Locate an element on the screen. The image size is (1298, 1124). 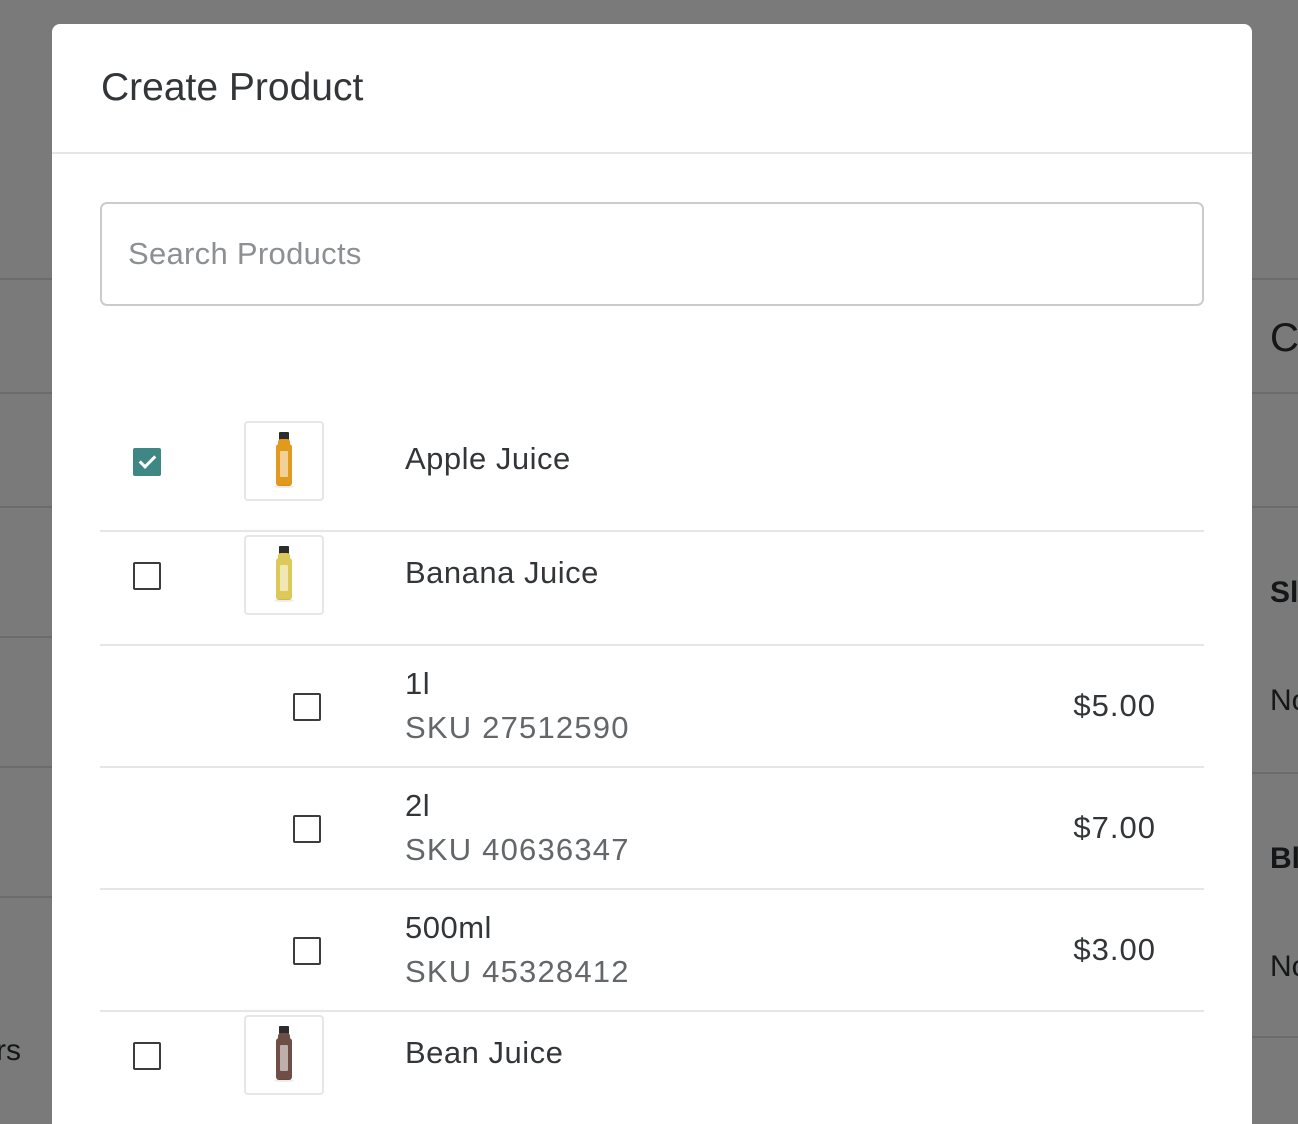
product-row-apple-juice: Apple Juice is located at coordinates (652, 475).